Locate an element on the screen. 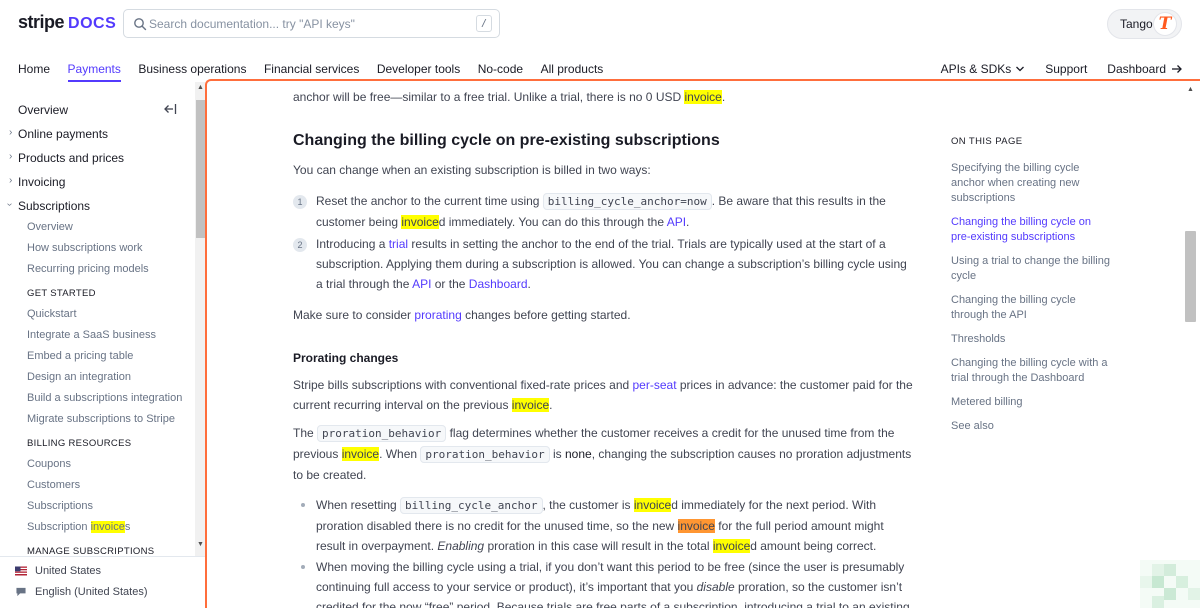  sidebar-sub-subscriptions: Subscriptions is located at coordinates (60, 506).